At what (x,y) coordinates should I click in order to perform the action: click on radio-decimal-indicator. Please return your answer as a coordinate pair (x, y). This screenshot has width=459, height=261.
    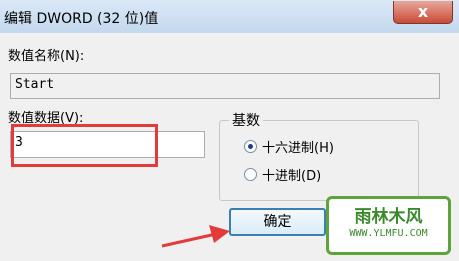
    Looking at the image, I should click on (250, 174).